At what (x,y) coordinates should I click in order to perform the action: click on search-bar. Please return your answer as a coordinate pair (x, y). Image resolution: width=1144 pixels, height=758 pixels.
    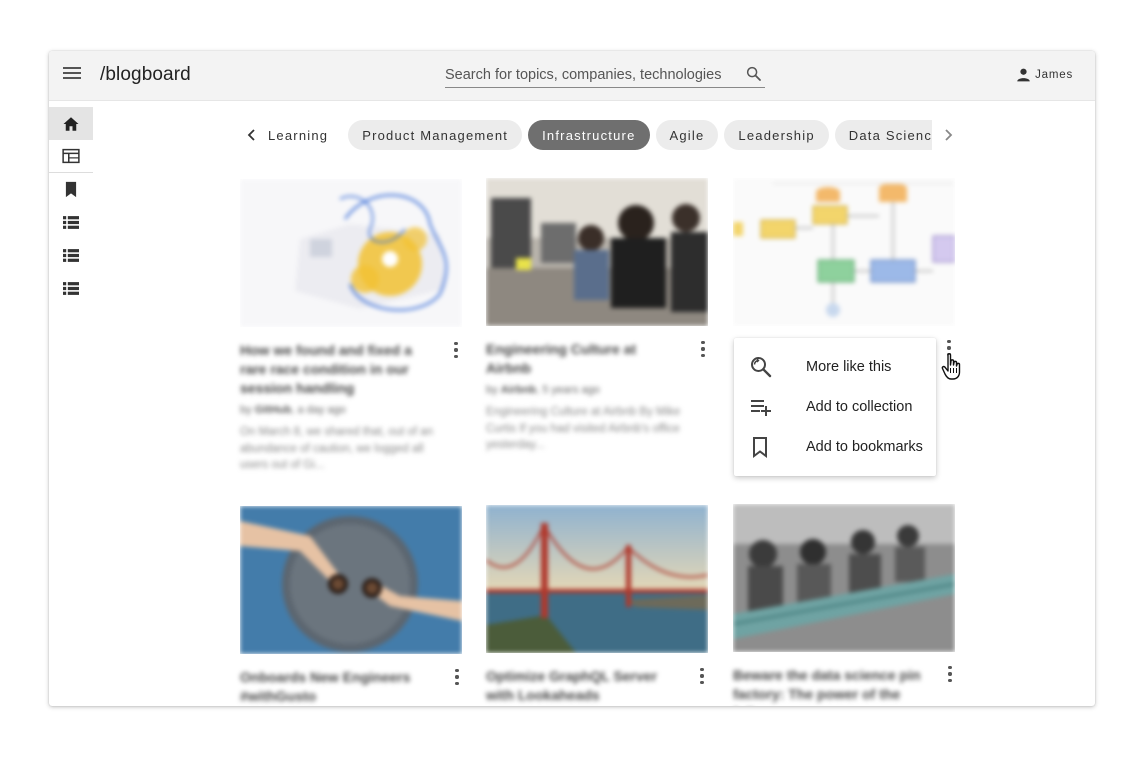
    Looking at the image, I should click on (605, 75).